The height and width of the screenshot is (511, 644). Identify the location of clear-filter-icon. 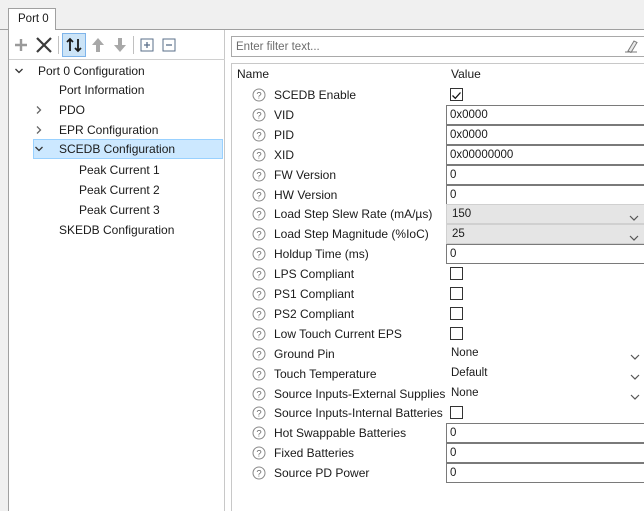
(631, 46).